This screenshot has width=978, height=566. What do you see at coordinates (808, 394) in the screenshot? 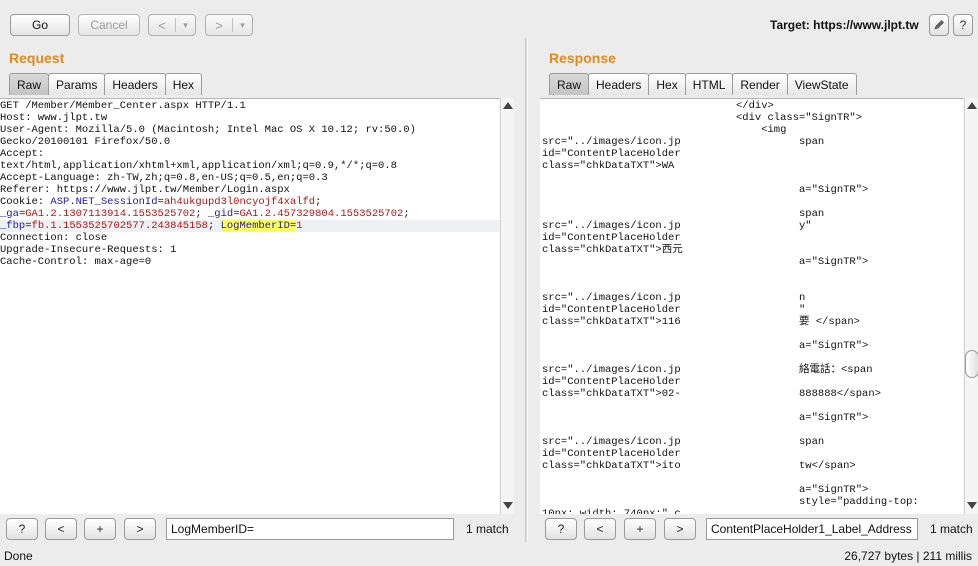
I see `response-line: 888888</span>` at bounding box center [808, 394].